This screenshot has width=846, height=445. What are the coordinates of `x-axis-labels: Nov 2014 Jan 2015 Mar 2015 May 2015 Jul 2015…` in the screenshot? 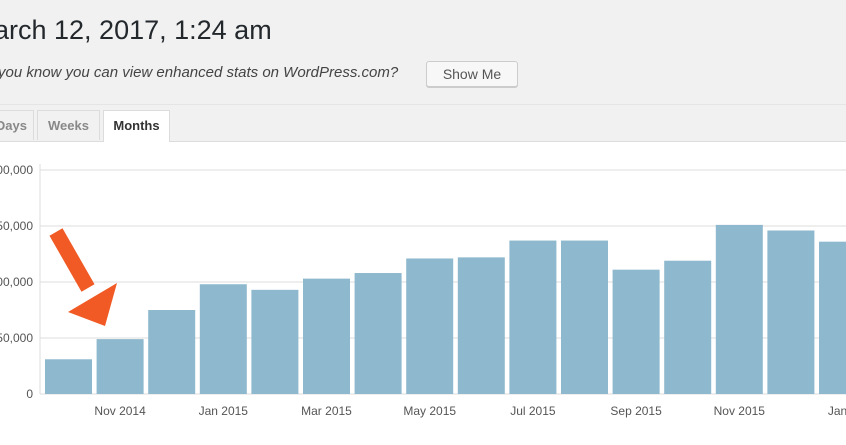 It's located at (470, 411).